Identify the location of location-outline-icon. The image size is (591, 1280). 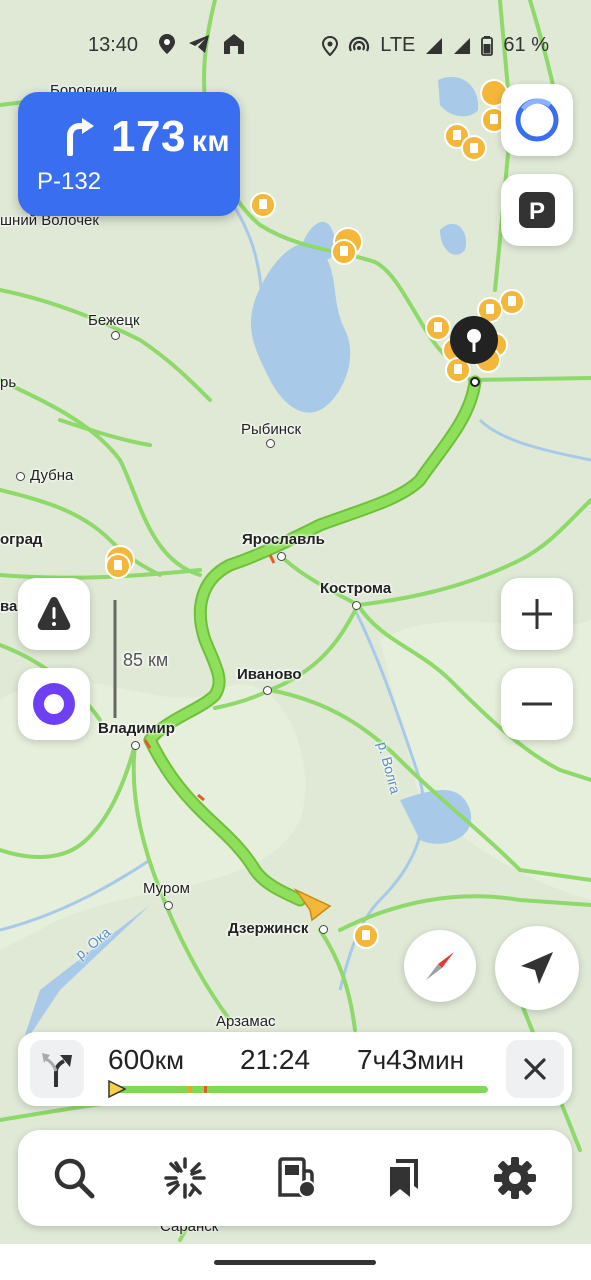
(330, 45).